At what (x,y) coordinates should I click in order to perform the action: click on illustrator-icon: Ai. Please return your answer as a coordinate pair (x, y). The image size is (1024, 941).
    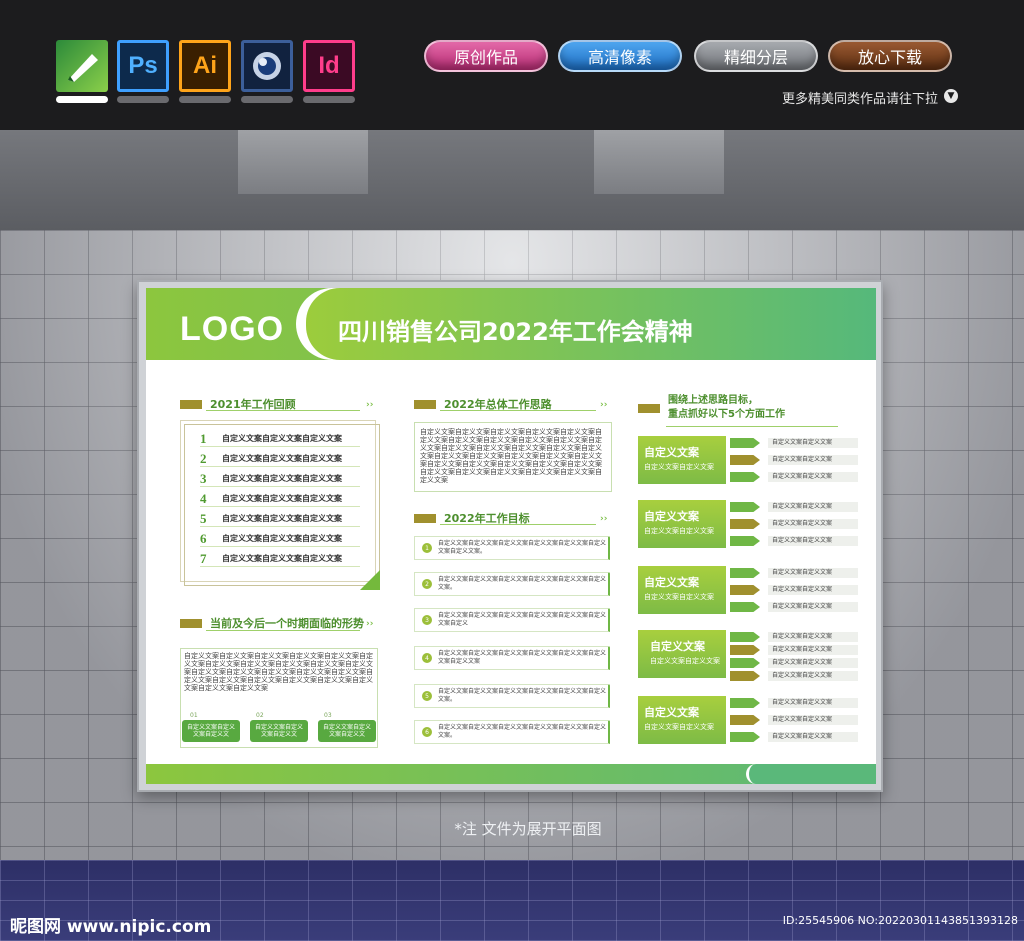
    Looking at the image, I should click on (205, 66).